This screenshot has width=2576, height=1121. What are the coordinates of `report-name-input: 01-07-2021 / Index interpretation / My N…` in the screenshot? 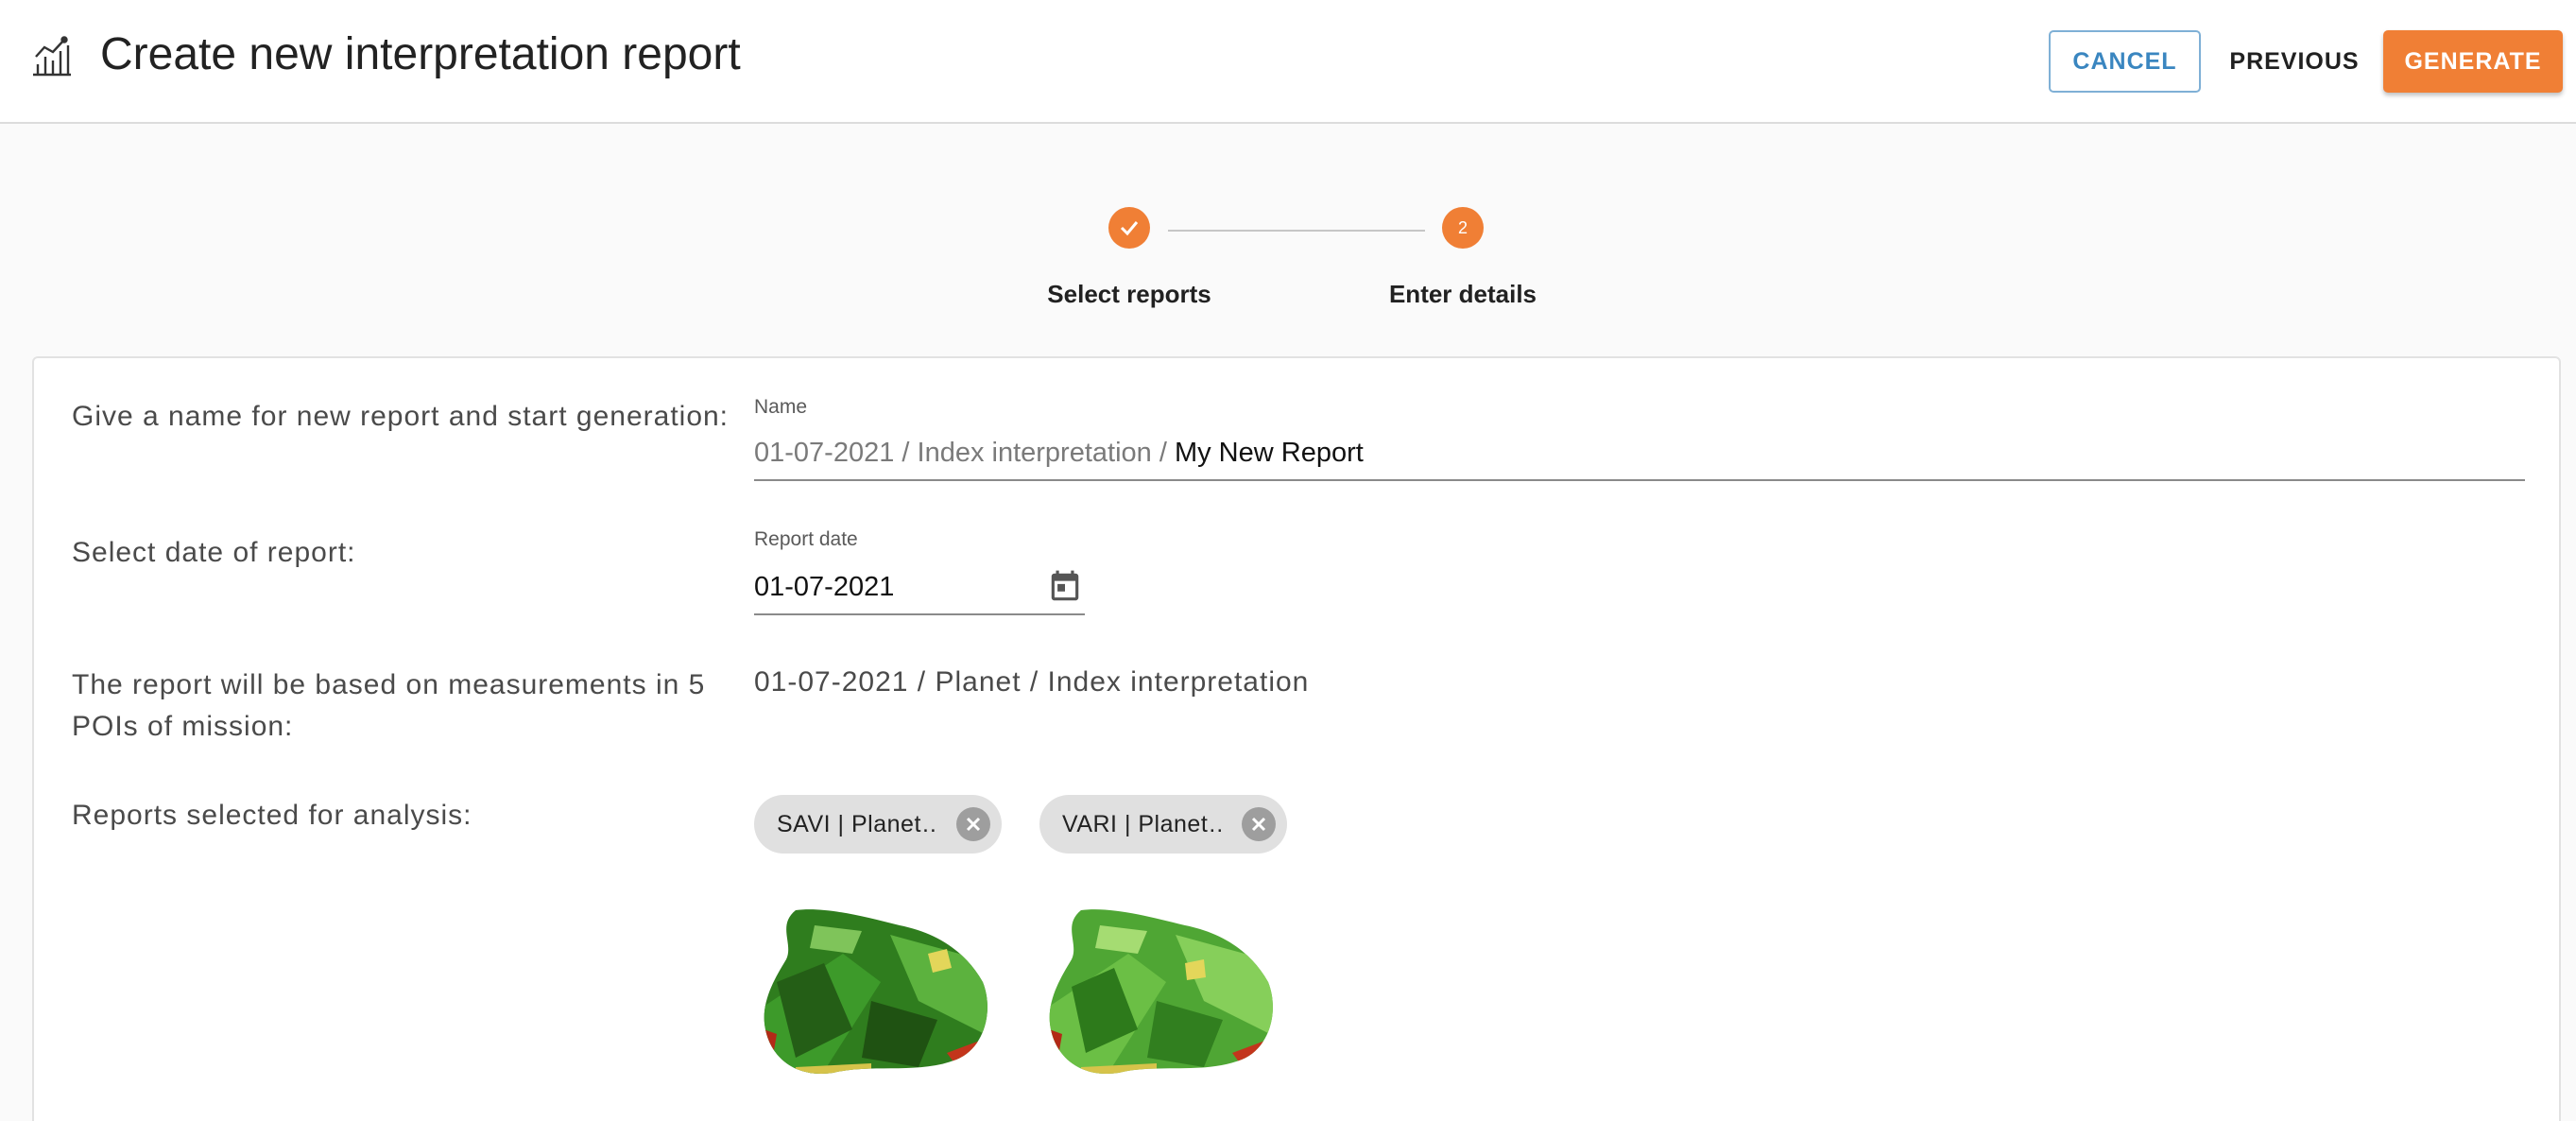 It's located at (1639, 459).